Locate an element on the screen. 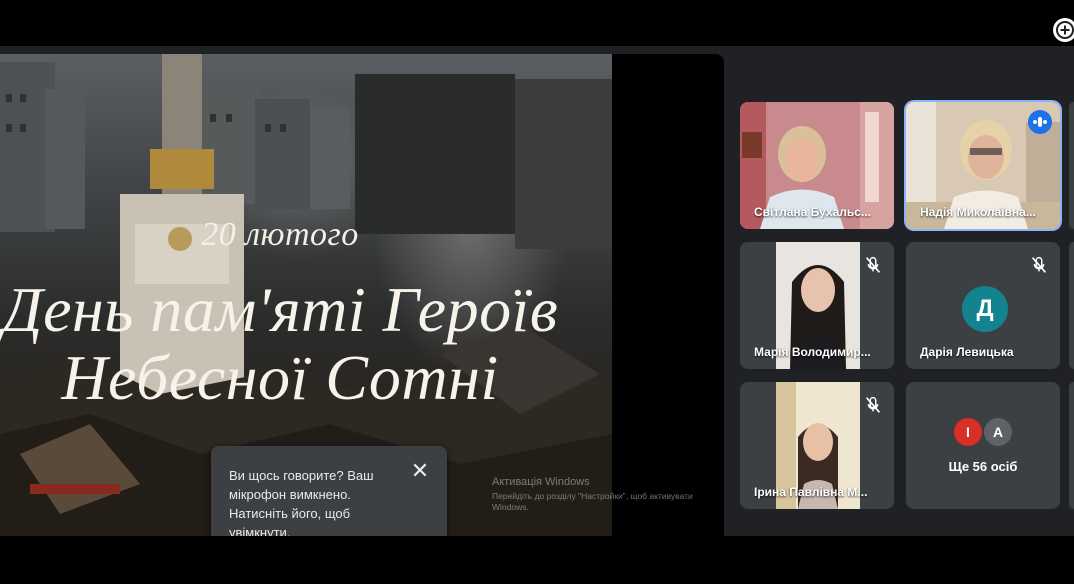  more-participants-avatars: І А is located at coordinates (984, 433).